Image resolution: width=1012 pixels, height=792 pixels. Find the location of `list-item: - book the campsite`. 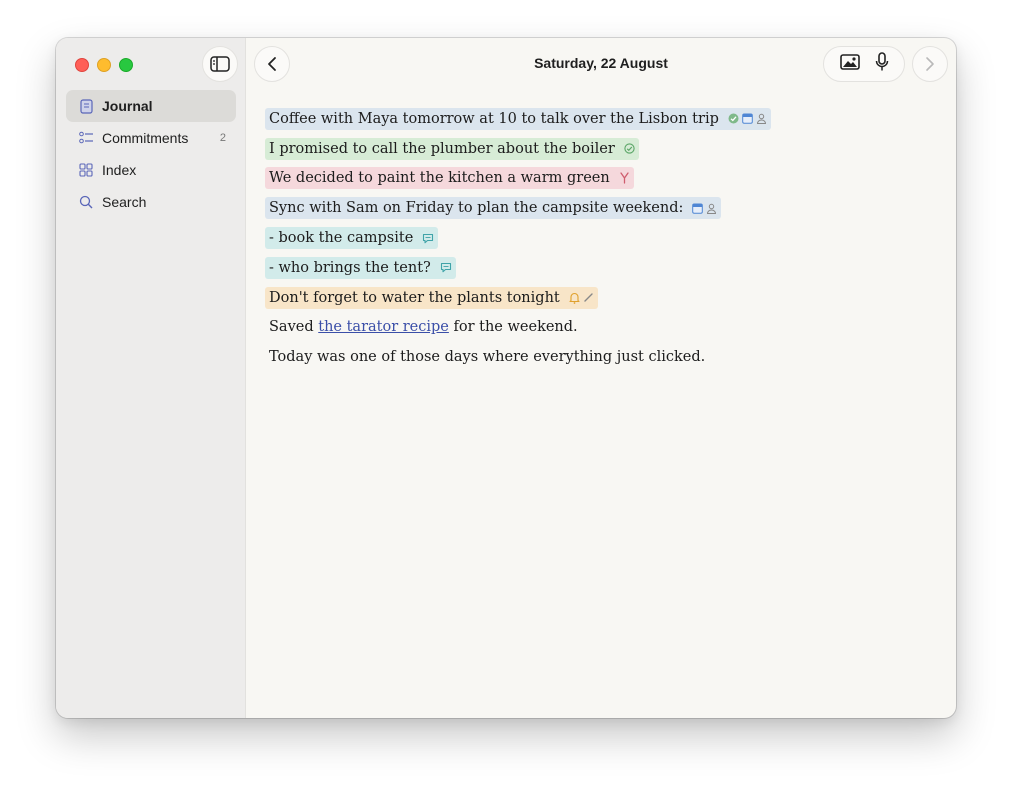

list-item: - book the campsite is located at coordinates (600, 238).